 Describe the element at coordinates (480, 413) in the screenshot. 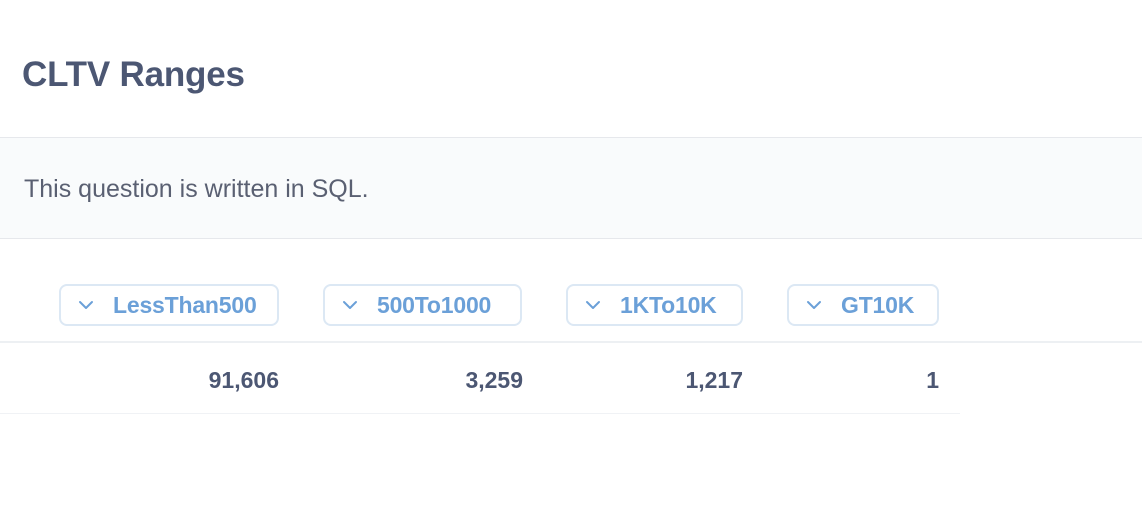

I see `row-divider` at that location.